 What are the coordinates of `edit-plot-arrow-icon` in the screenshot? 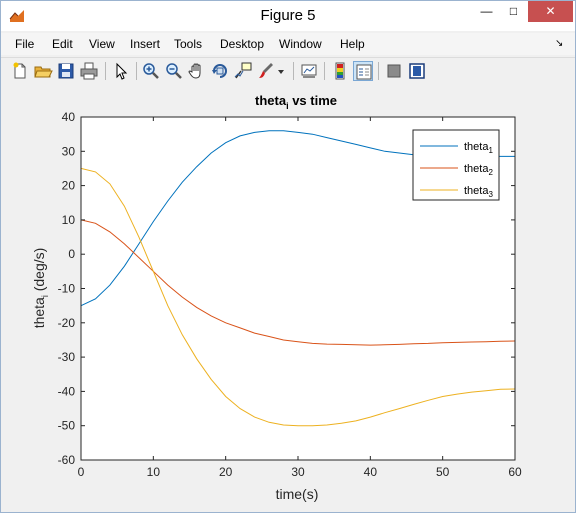 It's located at (121, 71).